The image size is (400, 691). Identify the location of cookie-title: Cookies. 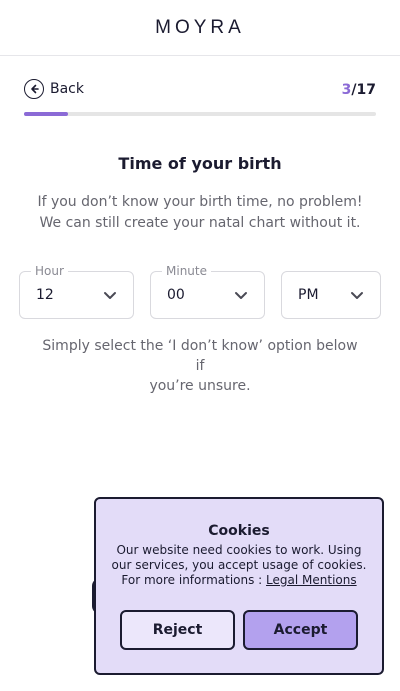
(239, 531).